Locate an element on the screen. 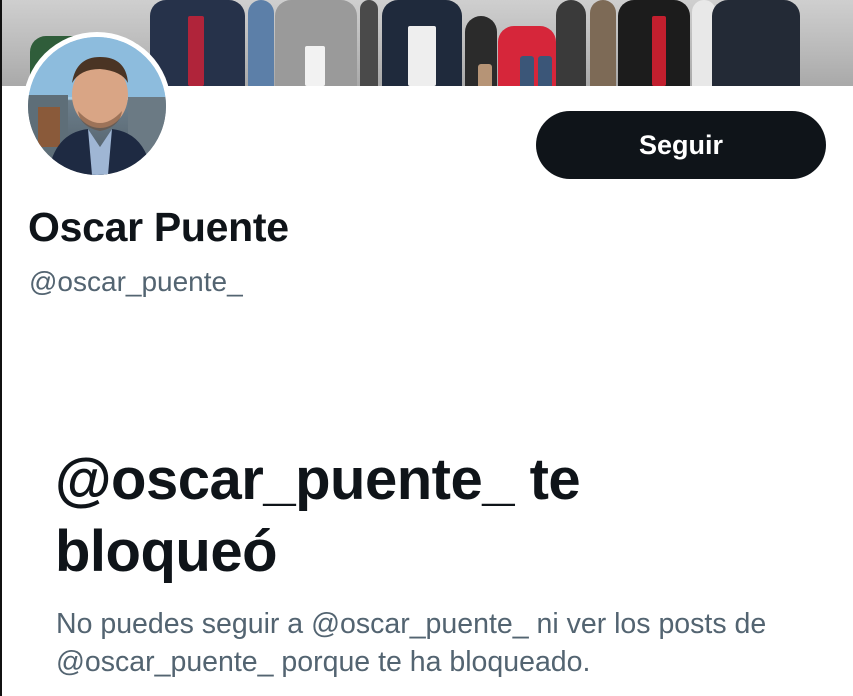 This screenshot has width=853, height=696. follow-button: Seguir is located at coordinates (681, 145).